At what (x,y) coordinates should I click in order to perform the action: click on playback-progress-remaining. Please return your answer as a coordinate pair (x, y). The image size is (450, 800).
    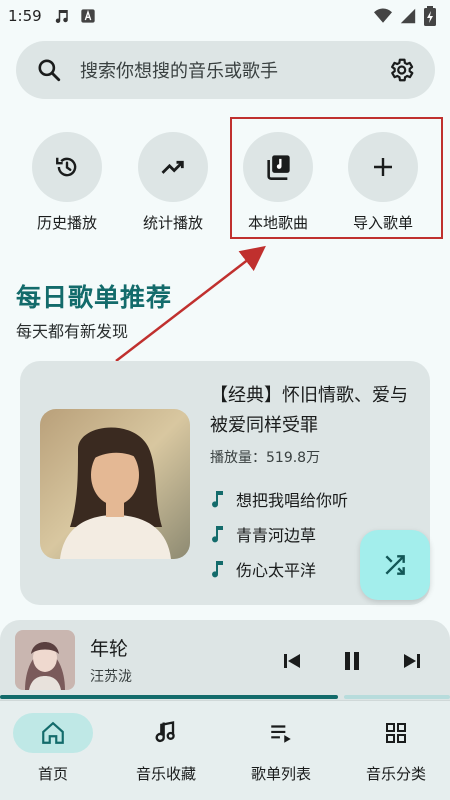
    Looking at the image, I should click on (397, 697).